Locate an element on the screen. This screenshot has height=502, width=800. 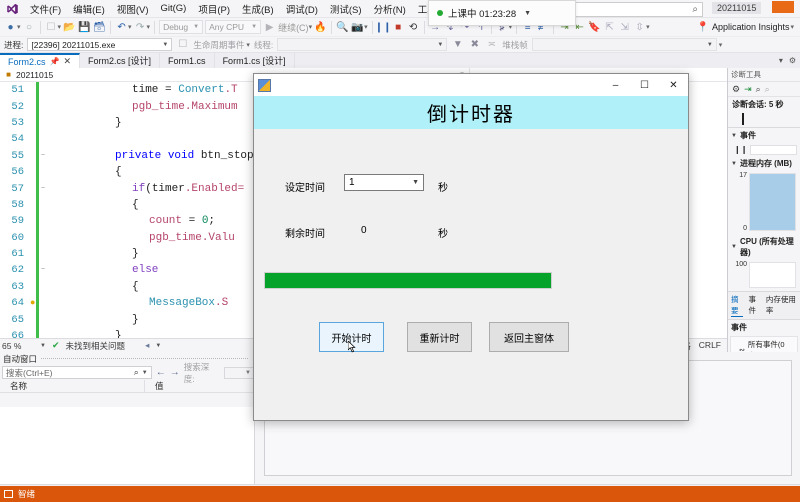
issue-filter-icon: ◂ is located at coordinates (147, 345).